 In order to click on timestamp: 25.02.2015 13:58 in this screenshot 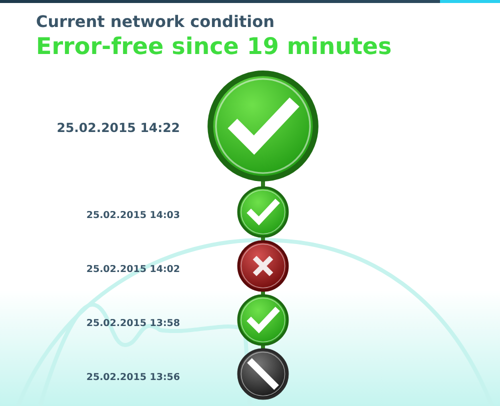, I will do `click(133, 323)`.